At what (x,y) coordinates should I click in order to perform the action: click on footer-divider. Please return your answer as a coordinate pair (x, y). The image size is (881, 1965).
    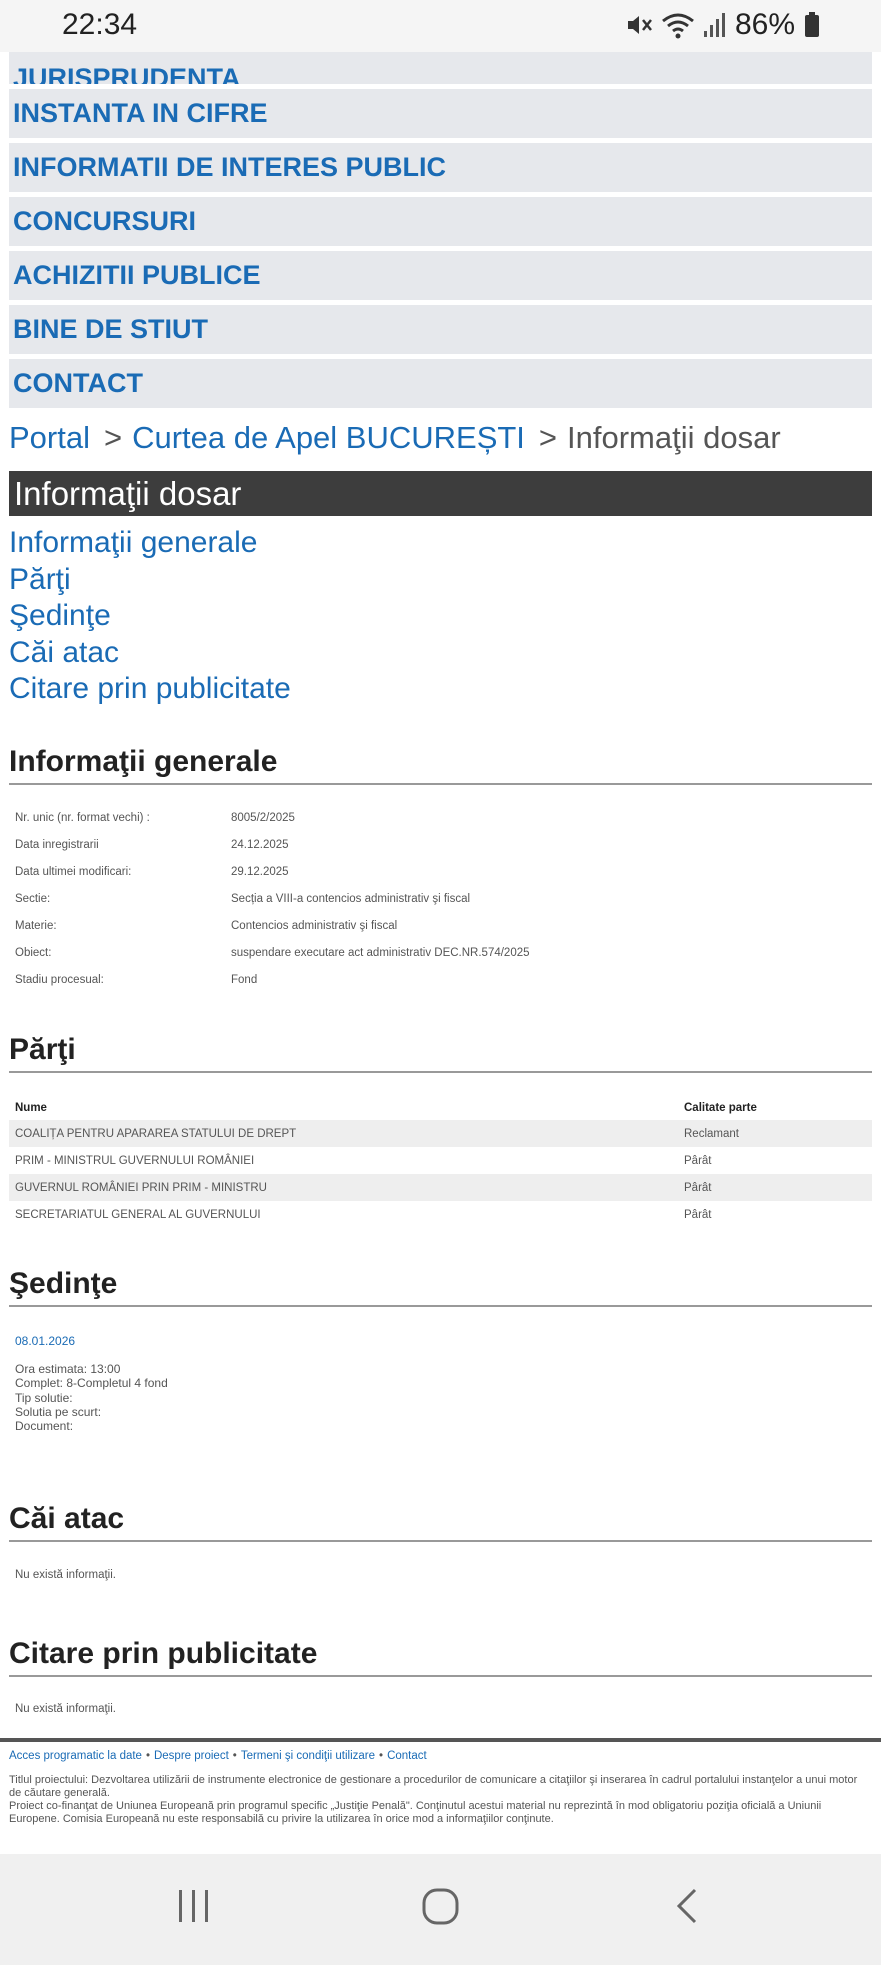
    Looking at the image, I should click on (440, 1740).